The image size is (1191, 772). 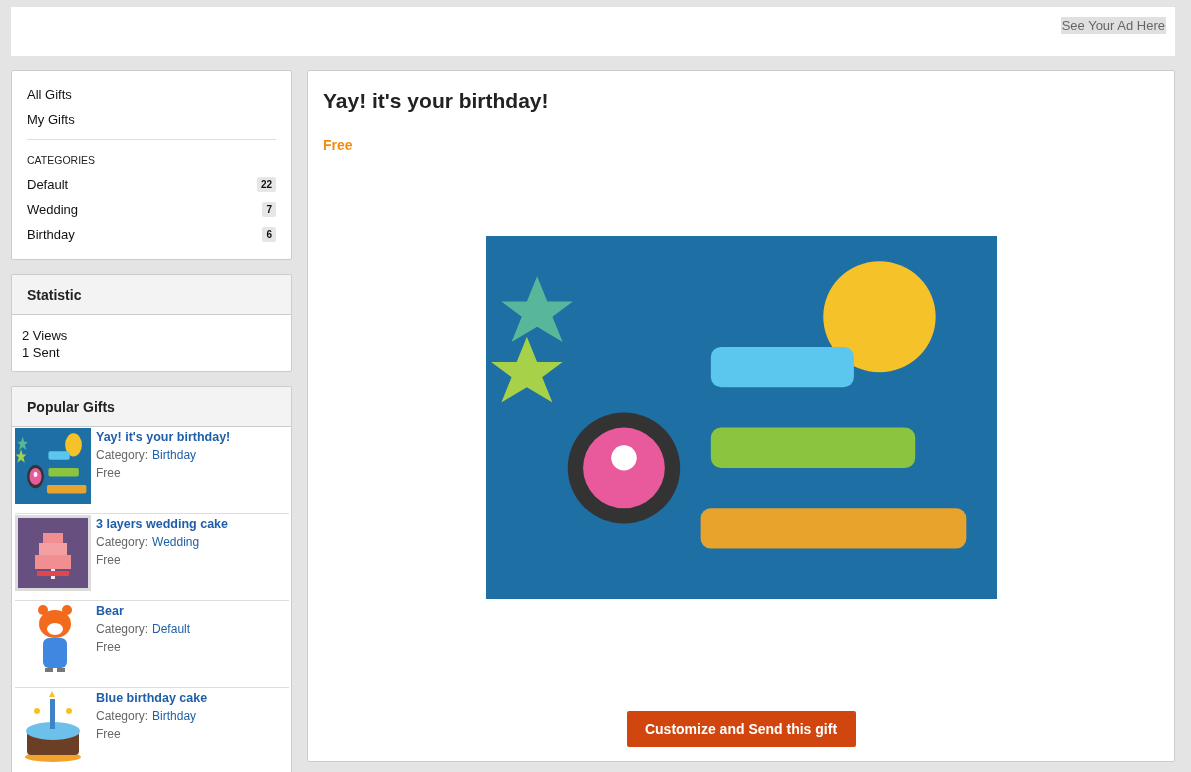 What do you see at coordinates (162, 524) in the screenshot?
I see `gift-link: 3 layers wedding cake` at bounding box center [162, 524].